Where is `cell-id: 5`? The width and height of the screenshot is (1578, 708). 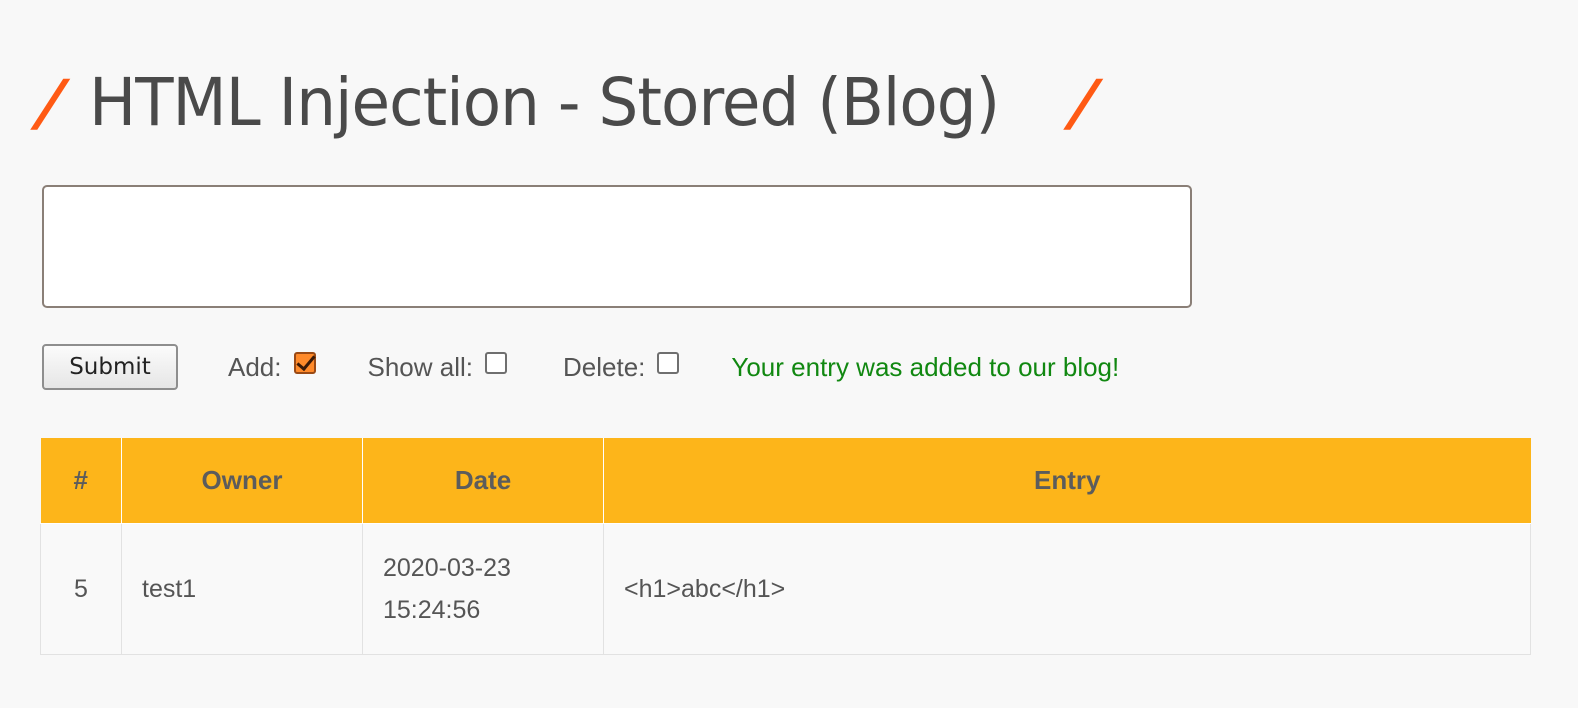 cell-id: 5 is located at coordinates (81, 589).